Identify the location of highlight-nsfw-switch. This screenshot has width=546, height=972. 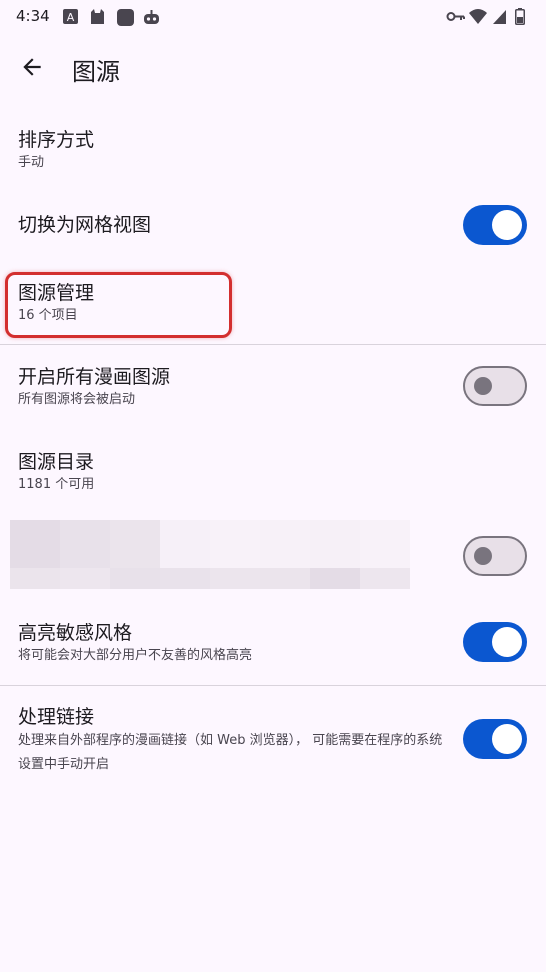
(495, 642).